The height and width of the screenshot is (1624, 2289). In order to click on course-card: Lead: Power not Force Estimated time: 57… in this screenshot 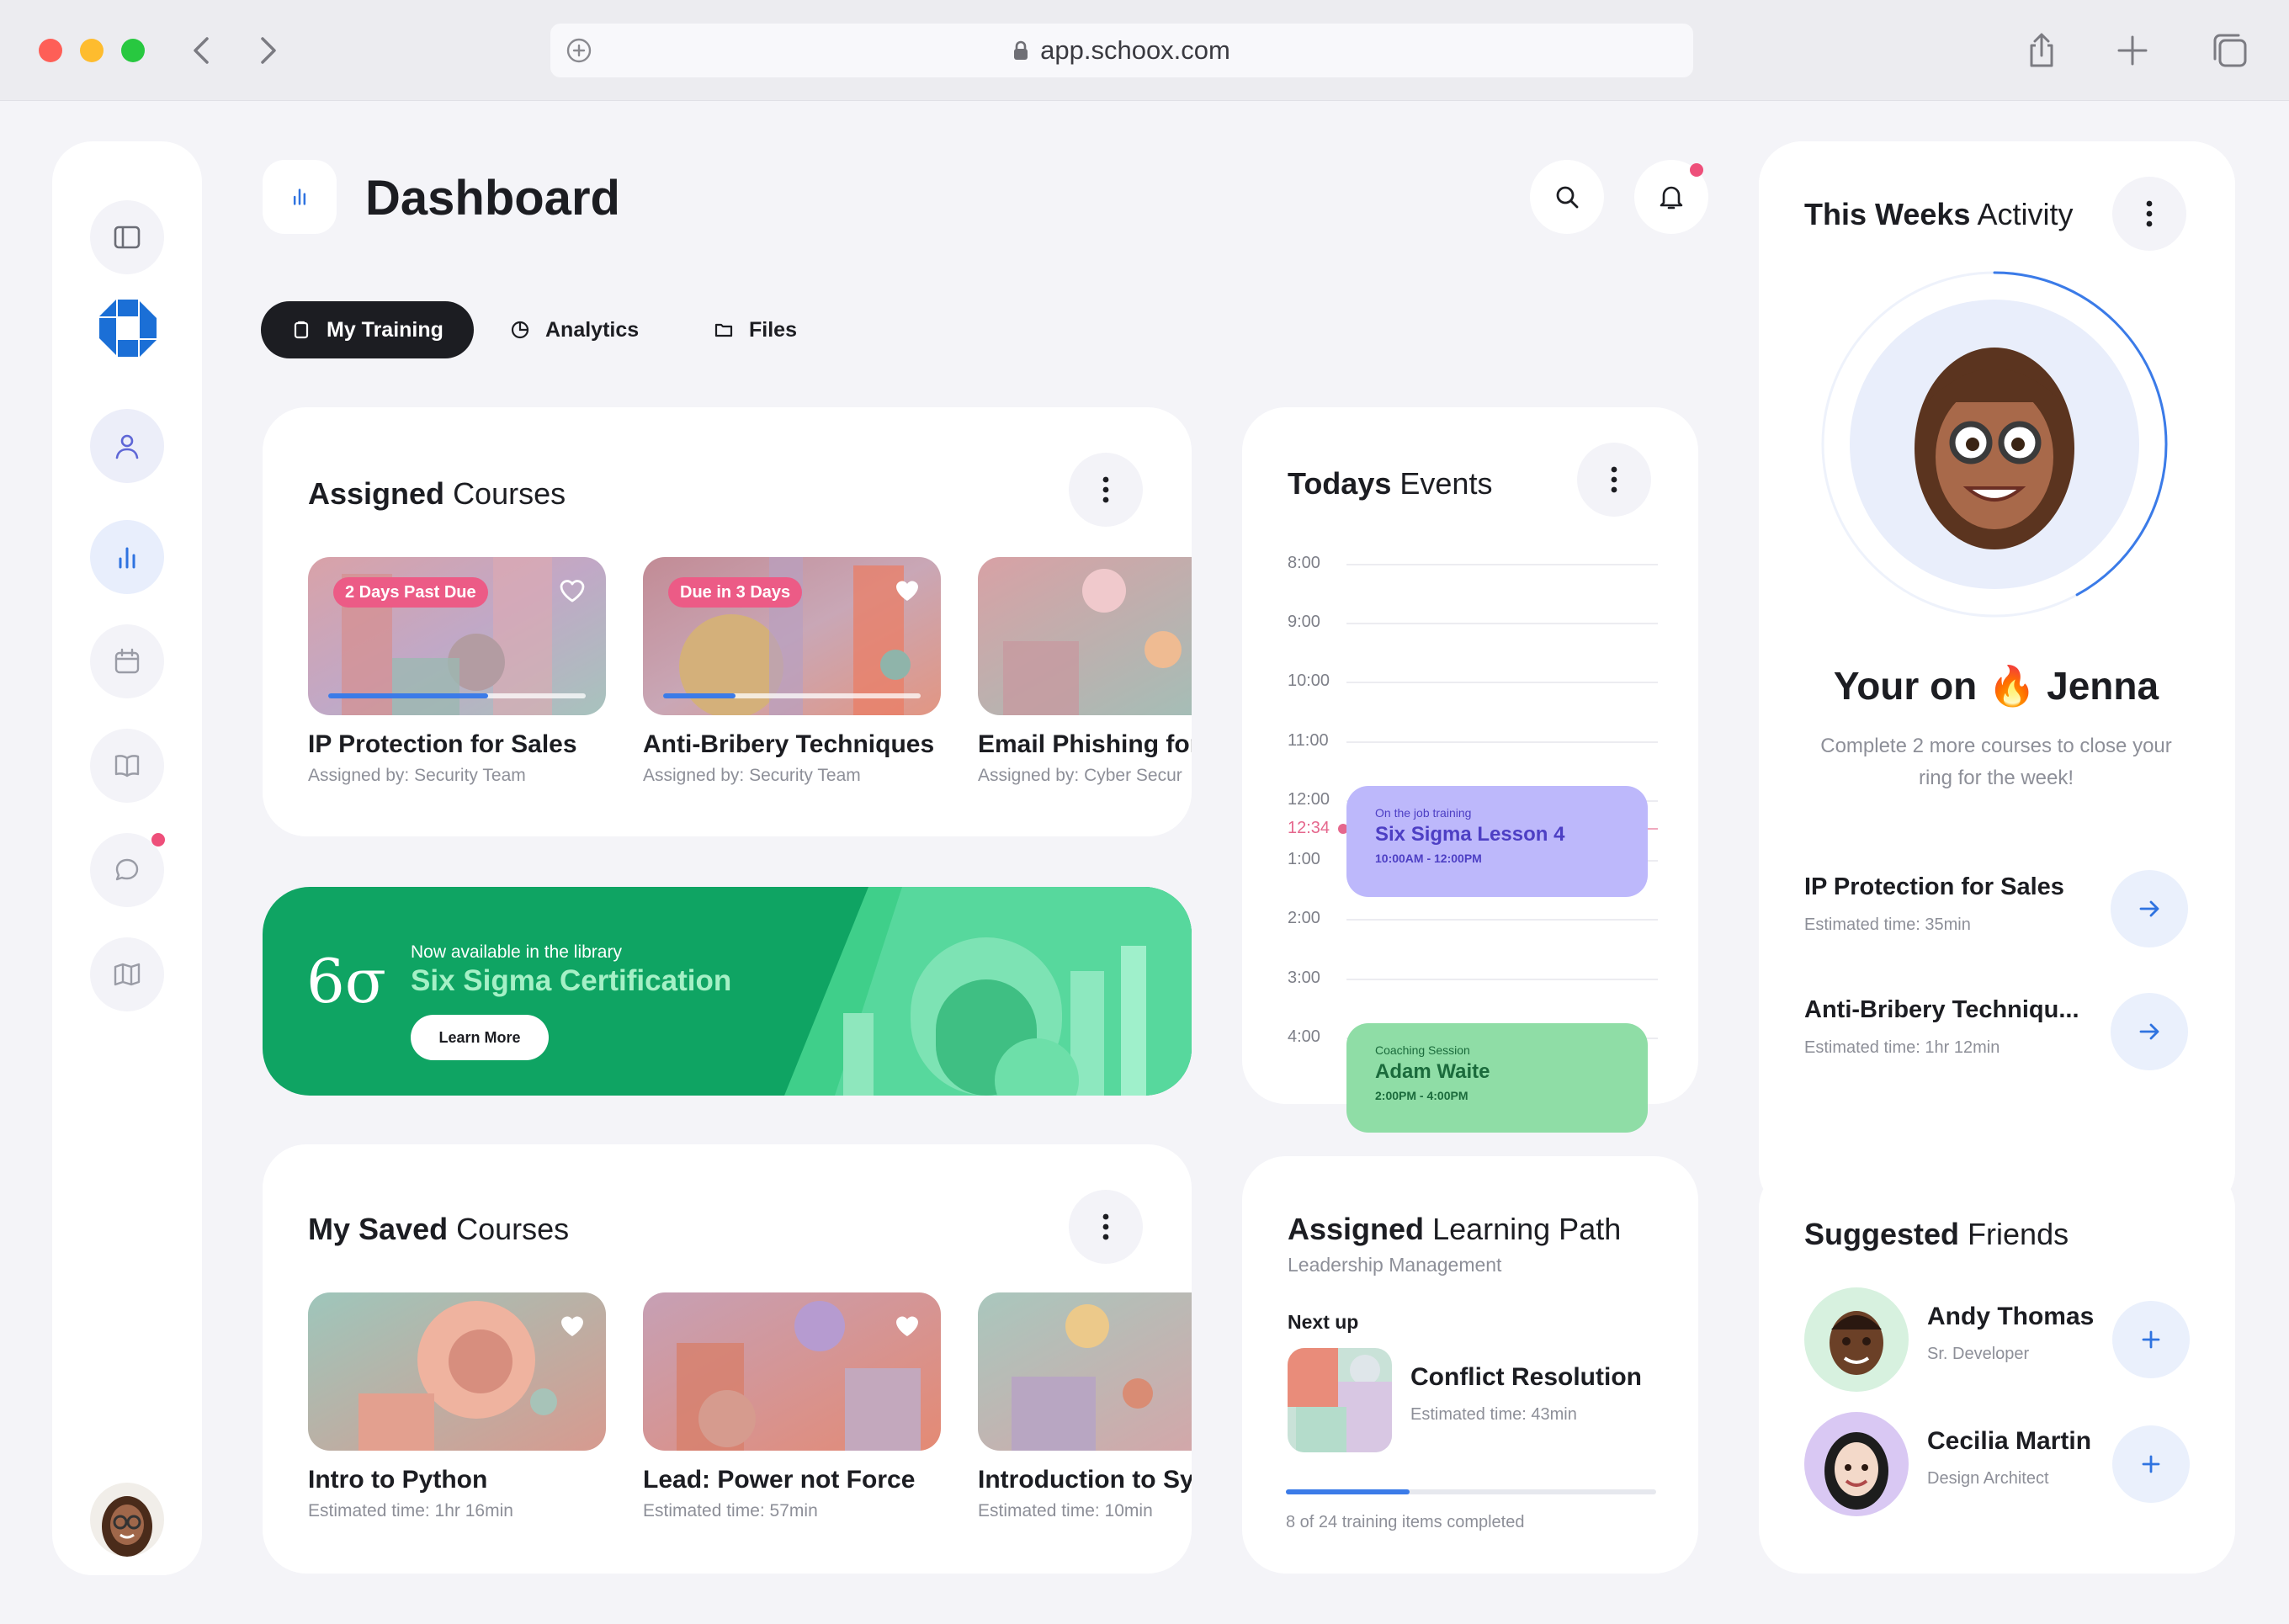, I will do `click(792, 1406)`.